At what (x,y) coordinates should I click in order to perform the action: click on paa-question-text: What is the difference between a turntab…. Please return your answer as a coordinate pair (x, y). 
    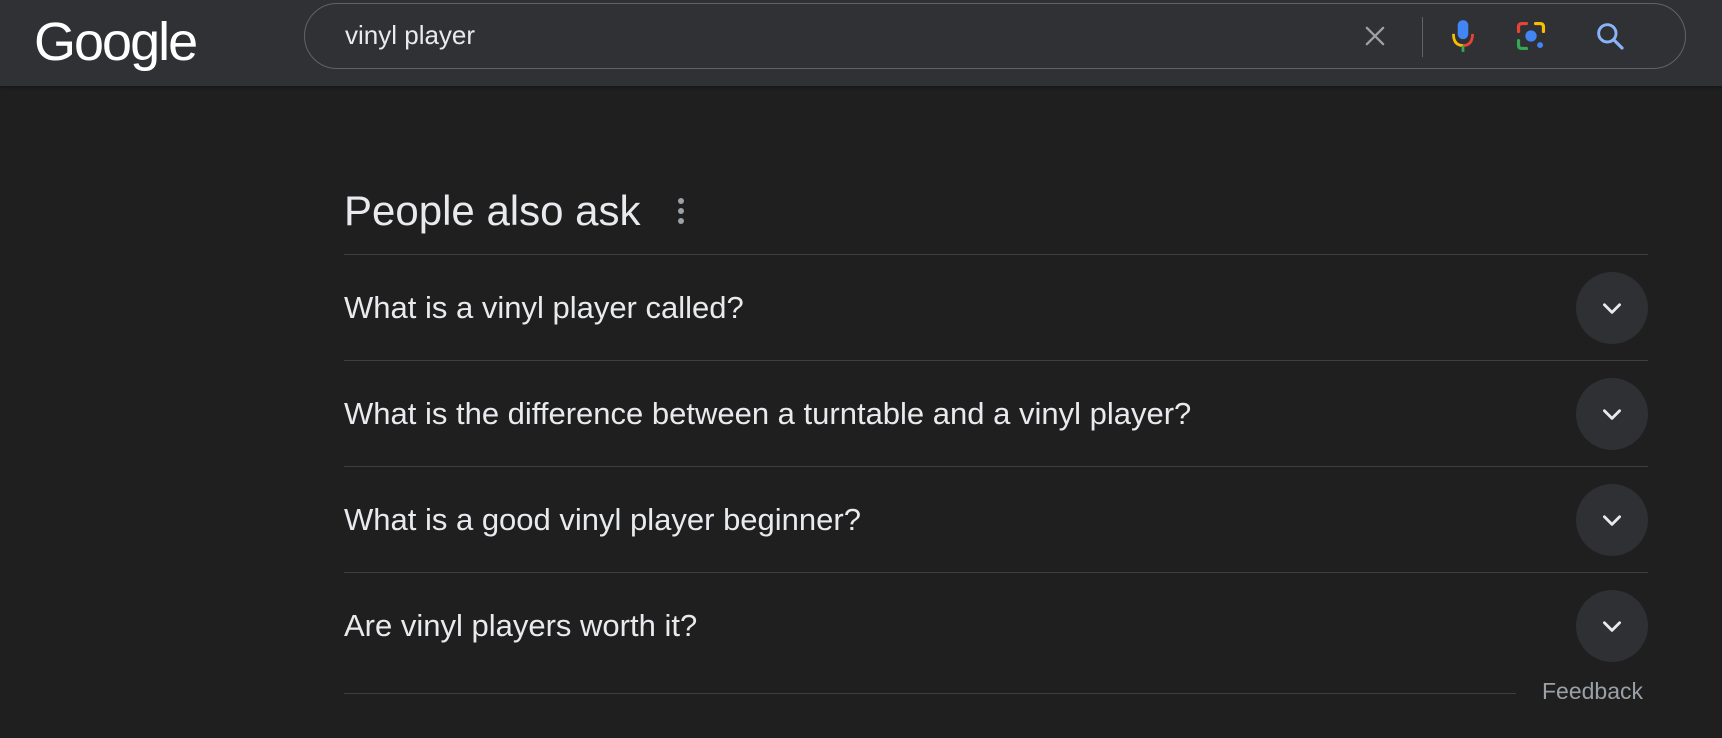
    Looking at the image, I should click on (768, 413).